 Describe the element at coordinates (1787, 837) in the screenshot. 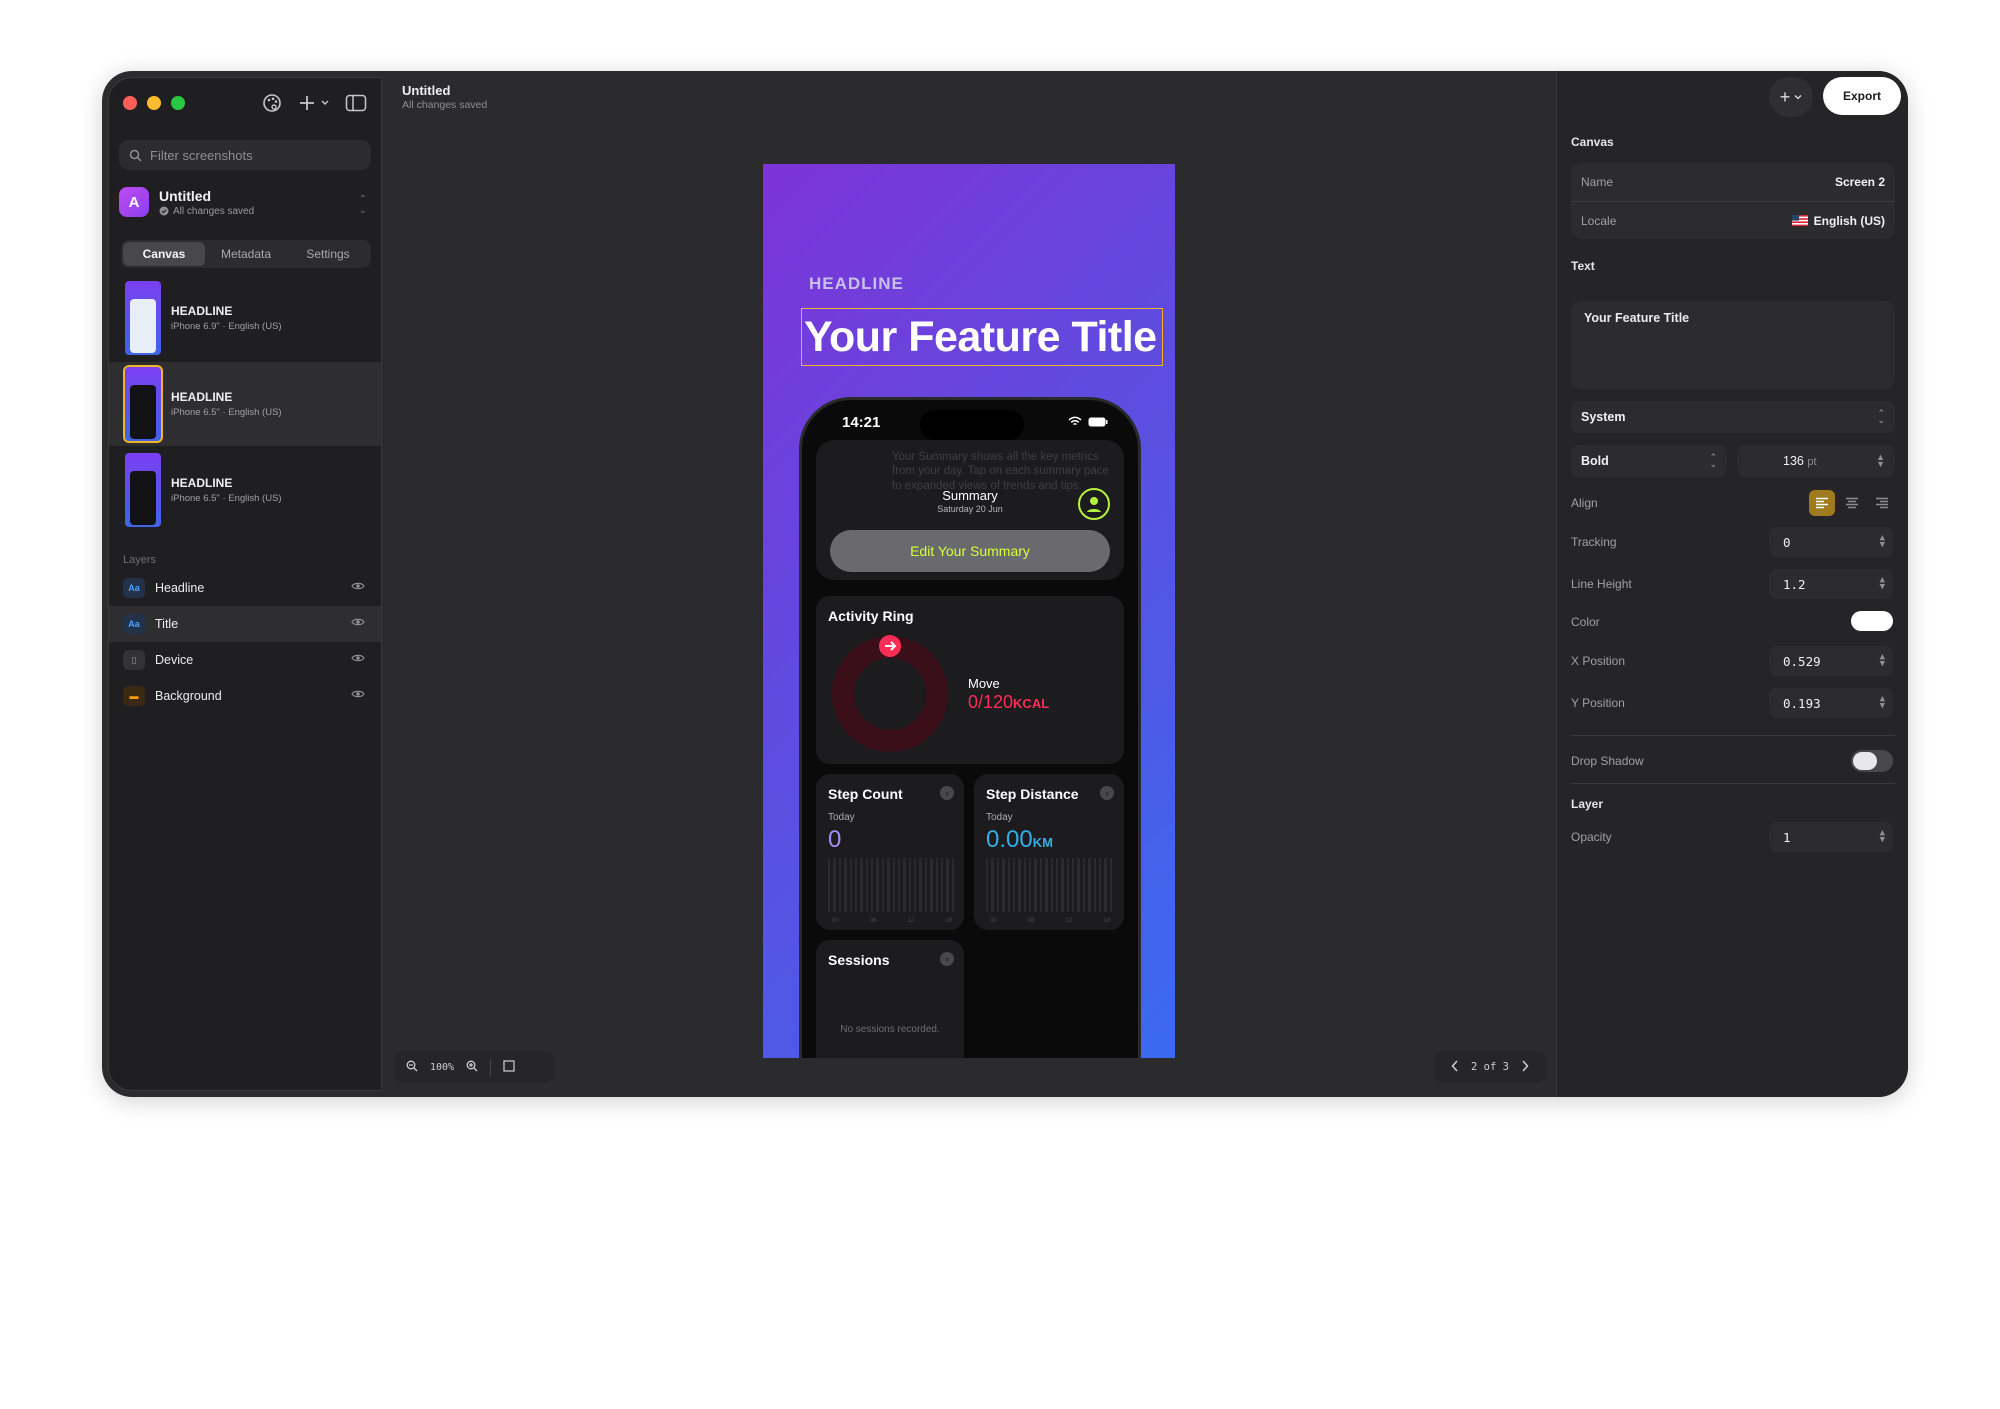

I see `opacity-value: 1` at that location.